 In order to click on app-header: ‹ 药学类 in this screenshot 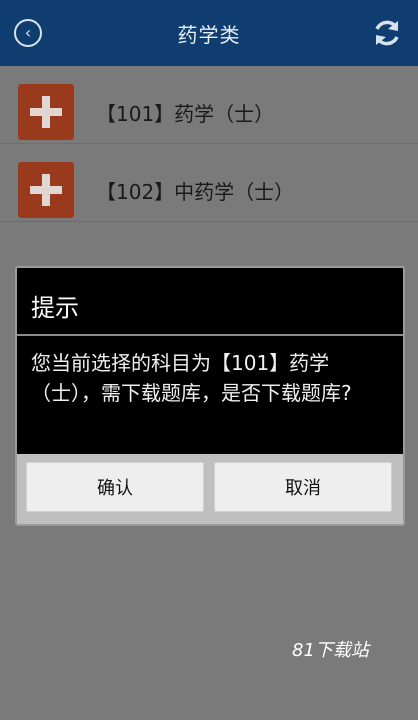, I will do `click(209, 33)`.